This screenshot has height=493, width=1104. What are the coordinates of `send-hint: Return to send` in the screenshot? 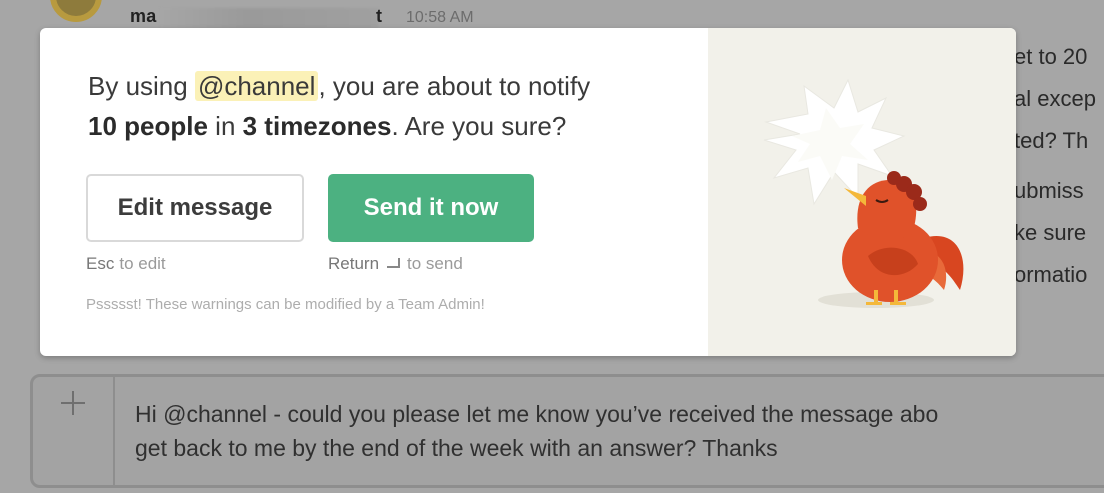 It's located at (395, 264).